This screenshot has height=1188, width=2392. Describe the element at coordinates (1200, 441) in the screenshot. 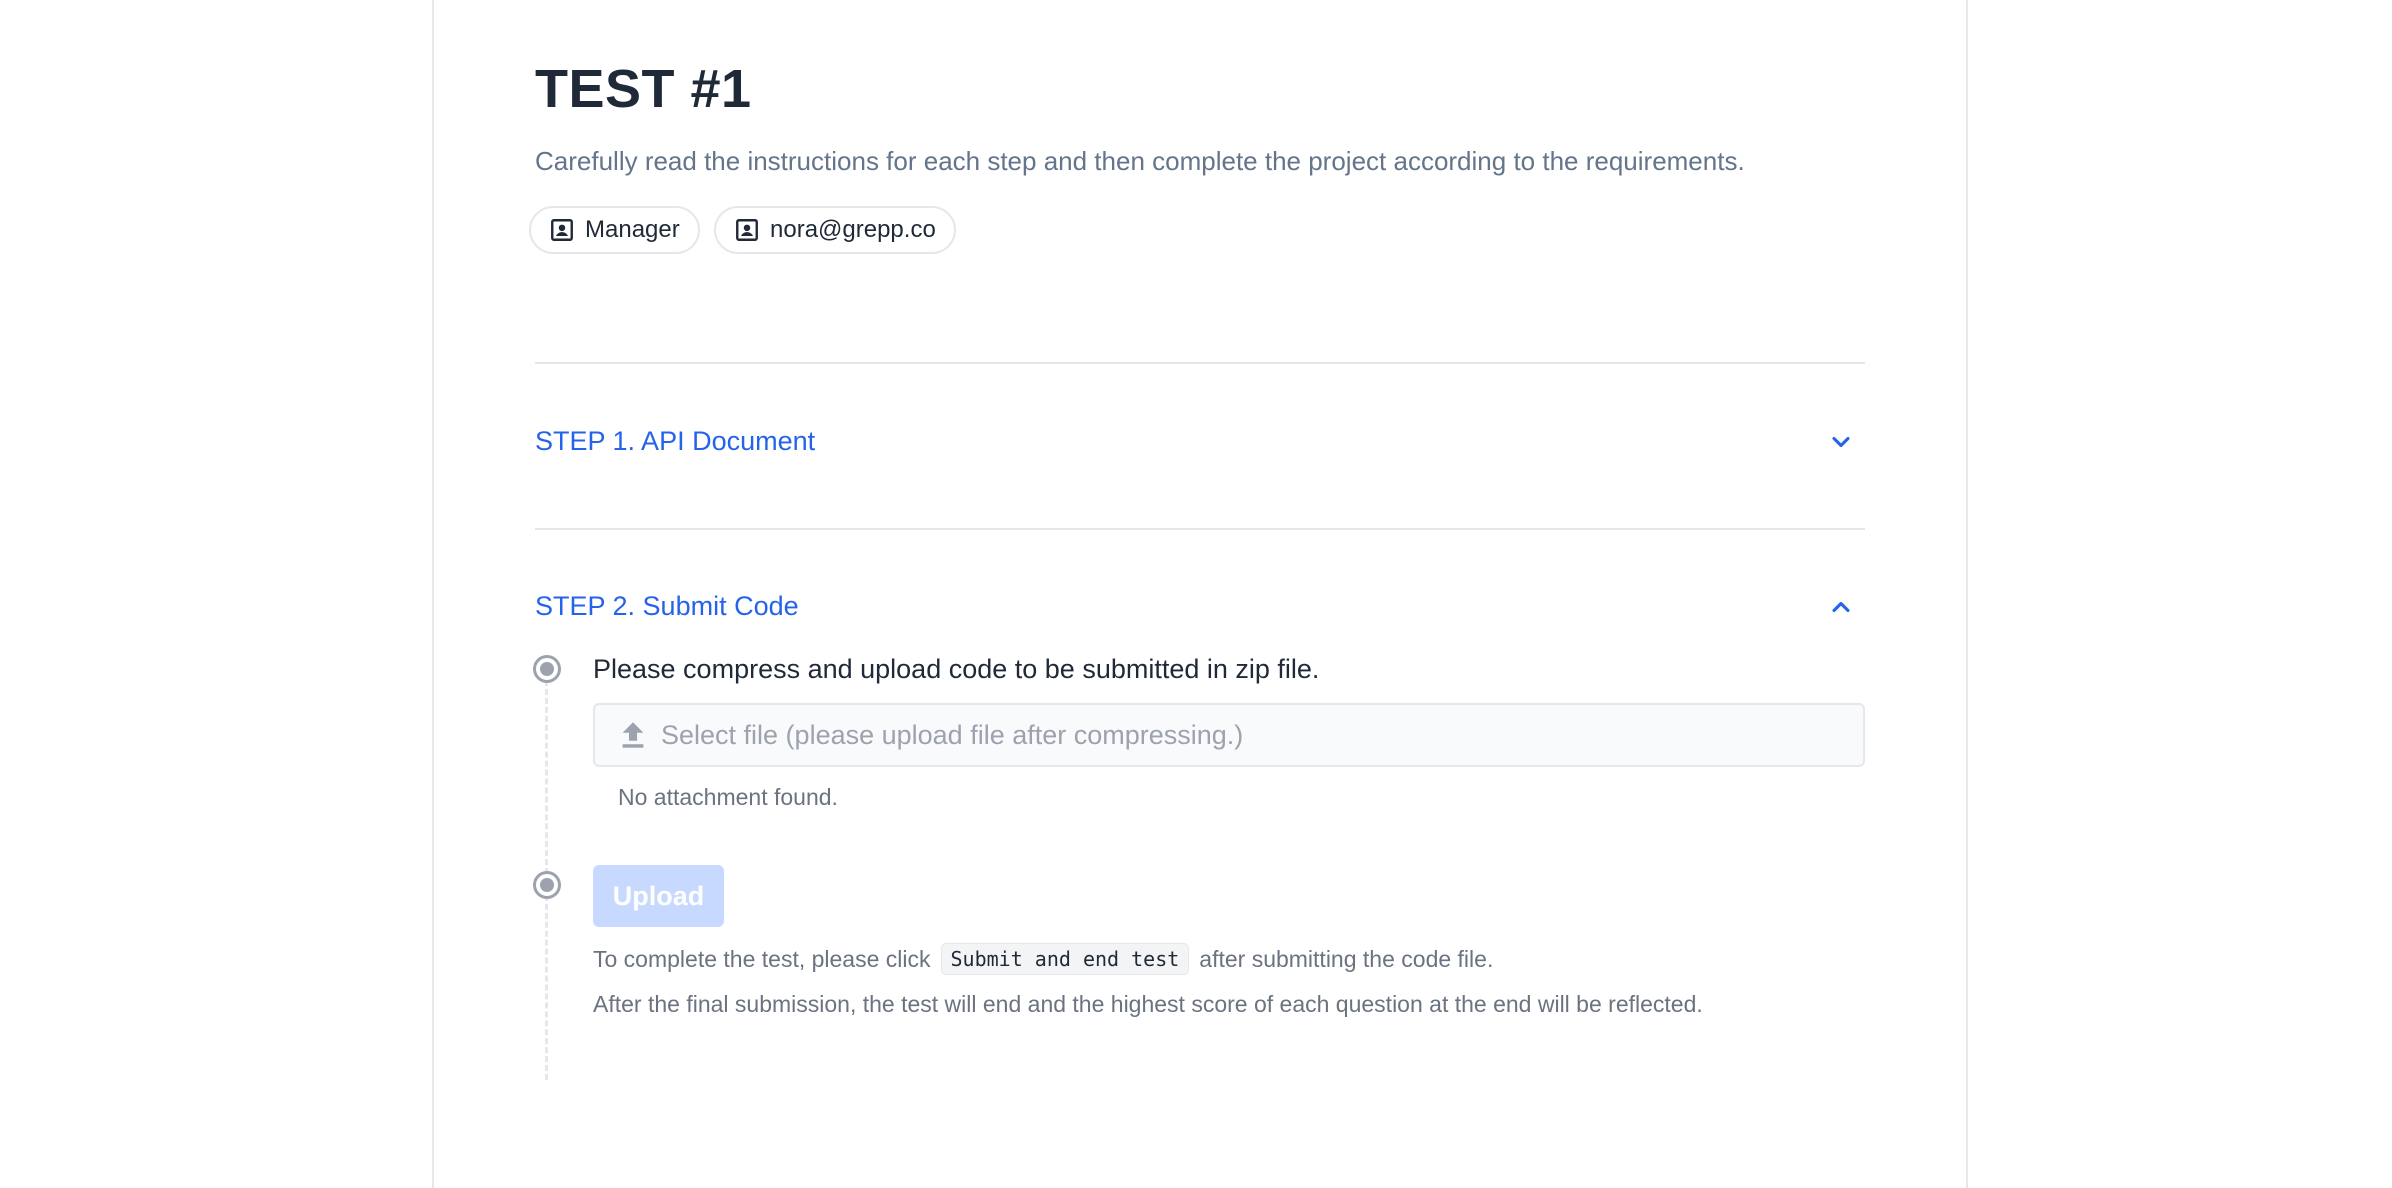

I see `step-1-header: STEP 1. API Document` at that location.